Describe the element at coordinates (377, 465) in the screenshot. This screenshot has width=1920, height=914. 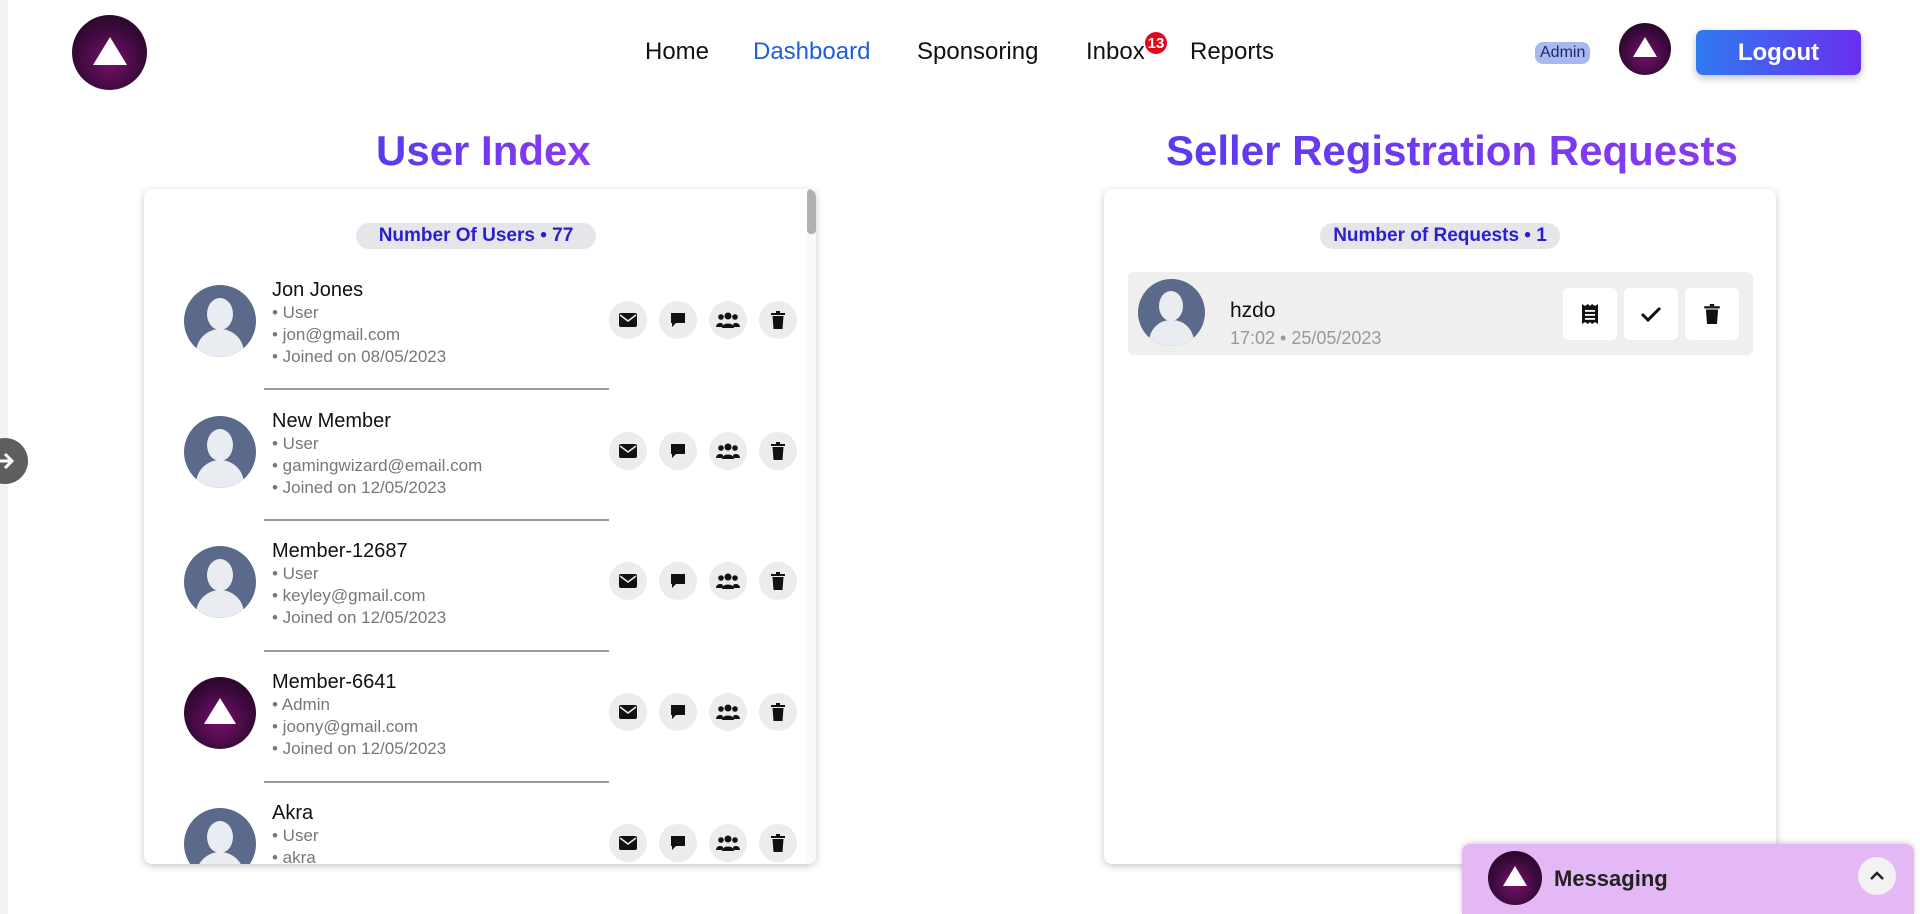
I see `user-email: • gamingwizard@email.com` at that location.